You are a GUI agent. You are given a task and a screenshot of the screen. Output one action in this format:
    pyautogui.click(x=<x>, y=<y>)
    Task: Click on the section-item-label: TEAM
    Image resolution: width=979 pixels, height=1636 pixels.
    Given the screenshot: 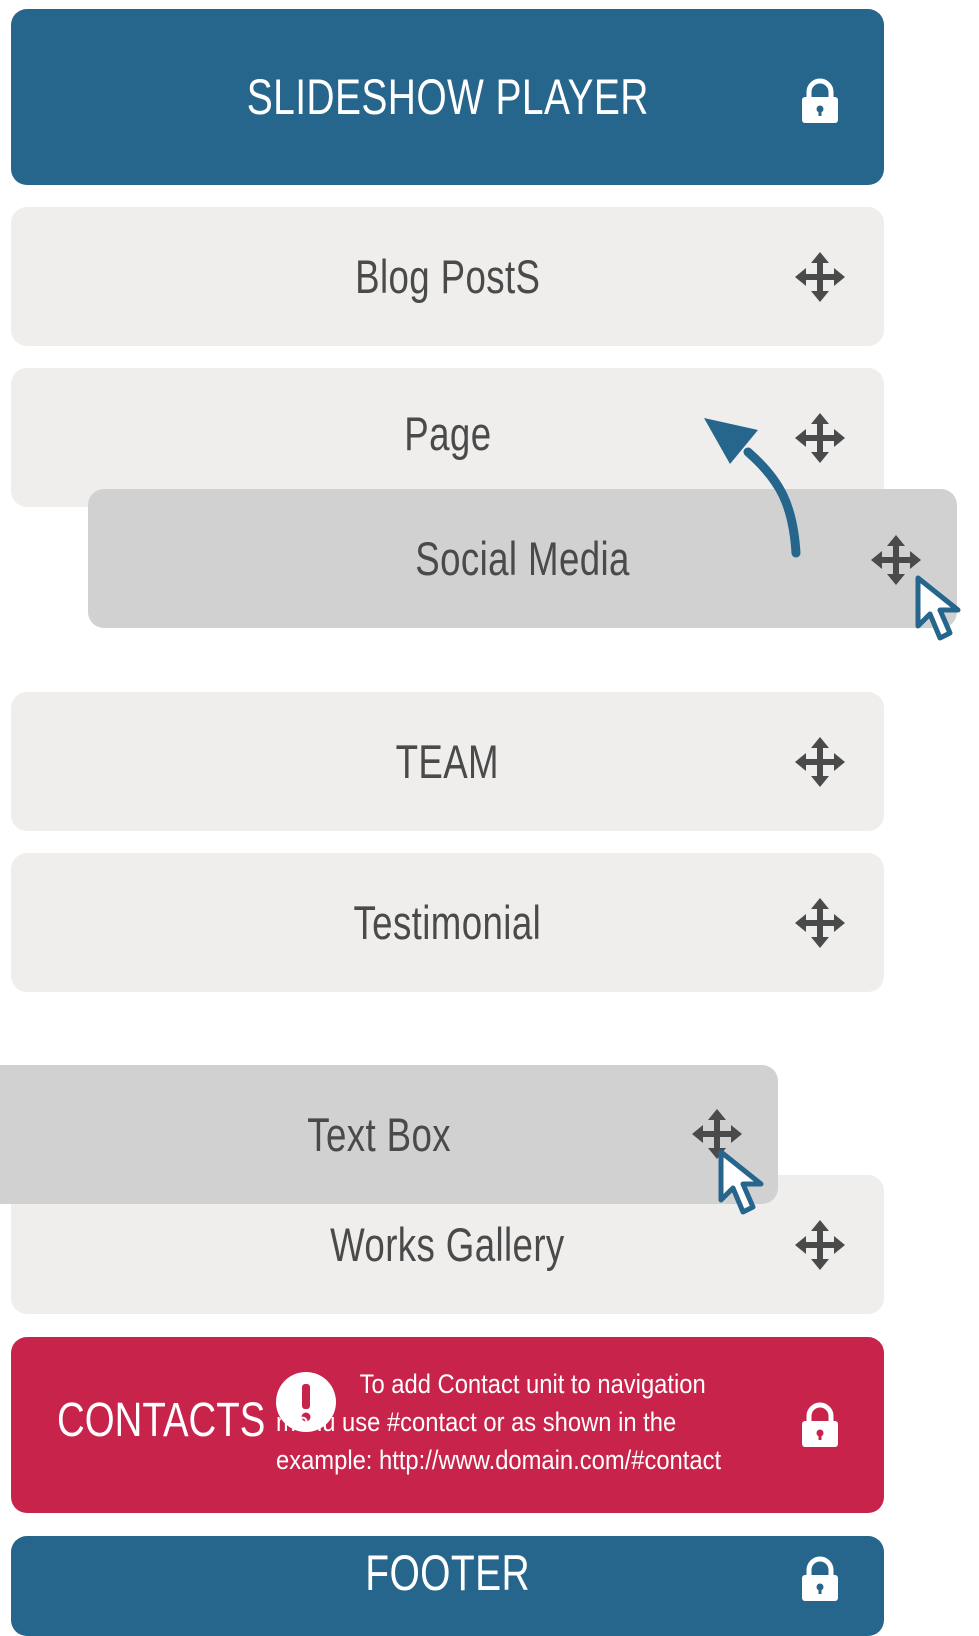 What is the action you would take?
    pyautogui.click(x=447, y=761)
    